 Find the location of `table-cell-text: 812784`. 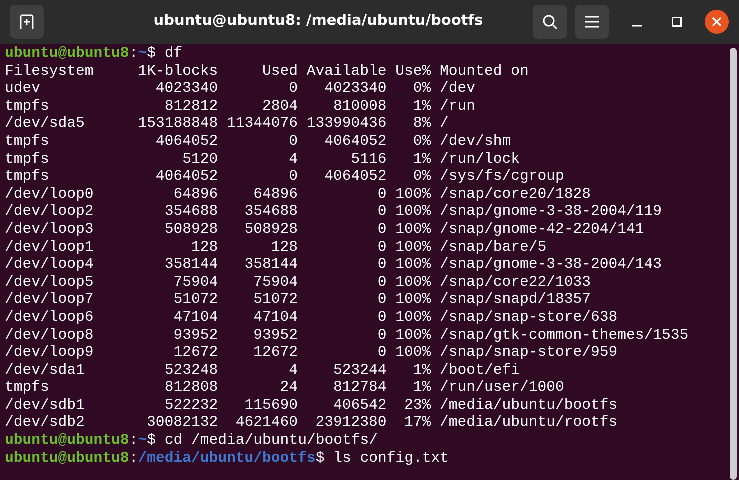

table-cell-text: 812784 is located at coordinates (359, 389).